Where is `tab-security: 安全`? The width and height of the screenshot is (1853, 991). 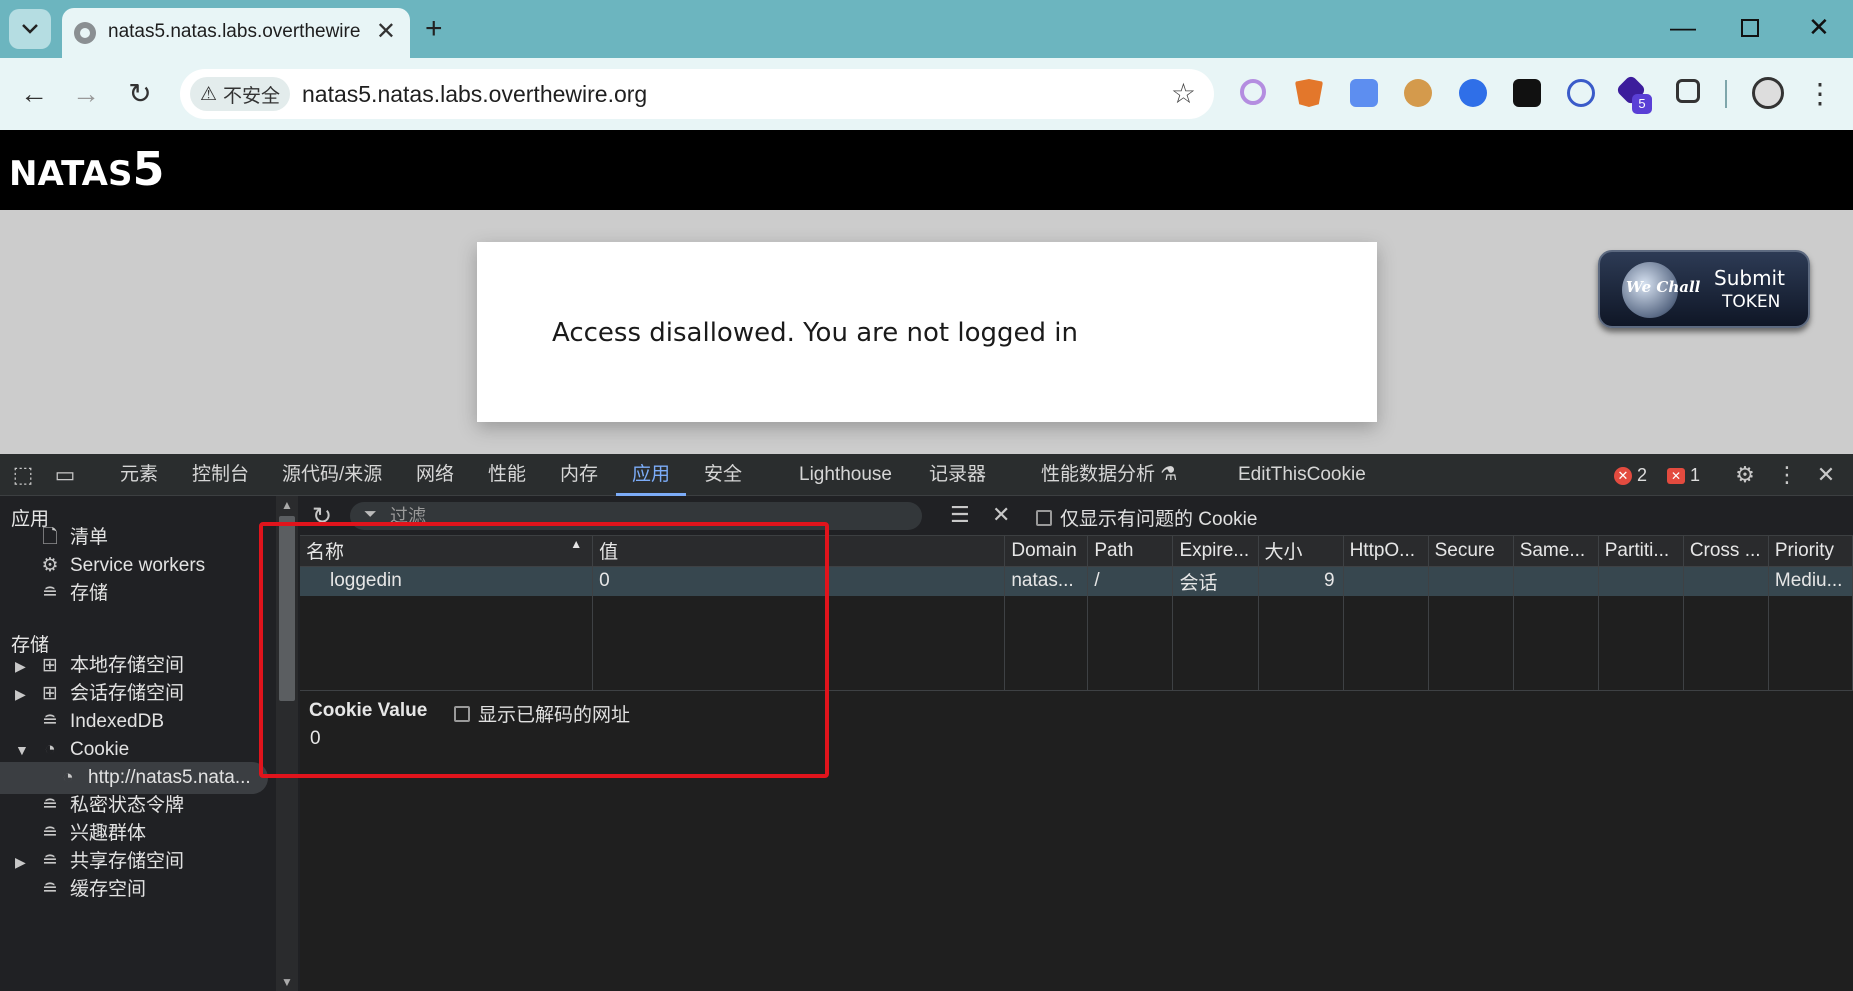
tab-security: 安全 is located at coordinates (723, 475).